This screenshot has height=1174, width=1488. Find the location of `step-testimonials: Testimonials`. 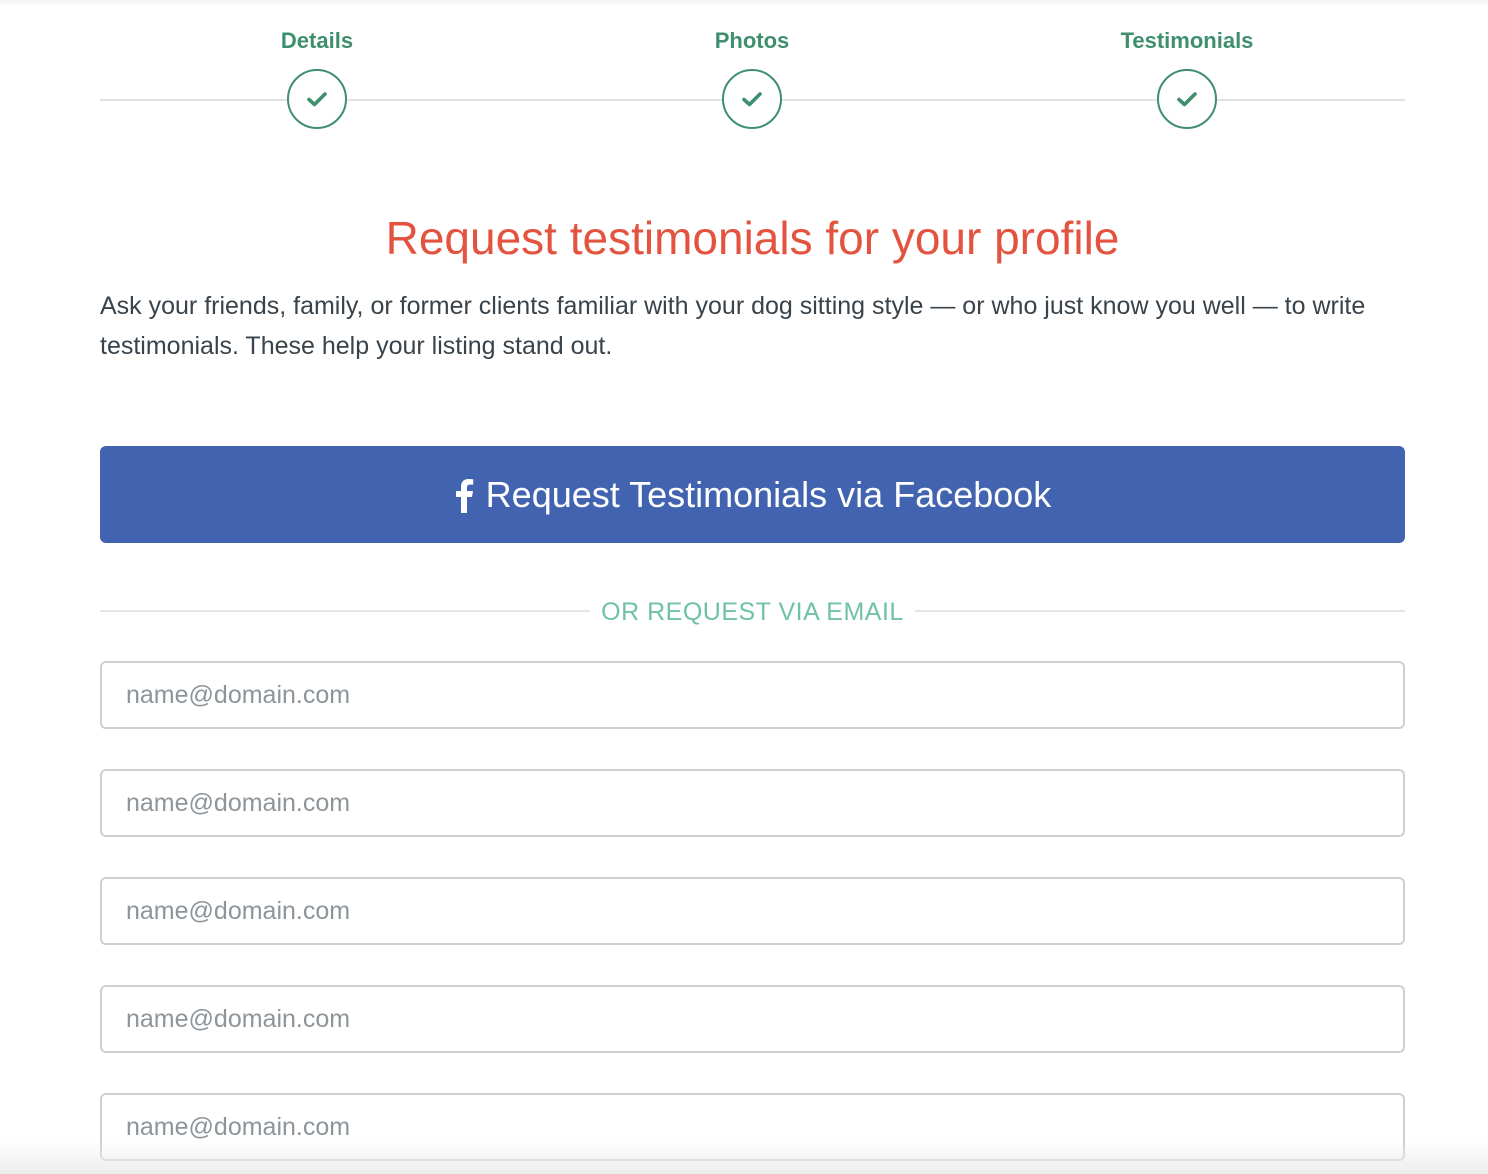

step-testimonials: Testimonials is located at coordinates (1187, 77).